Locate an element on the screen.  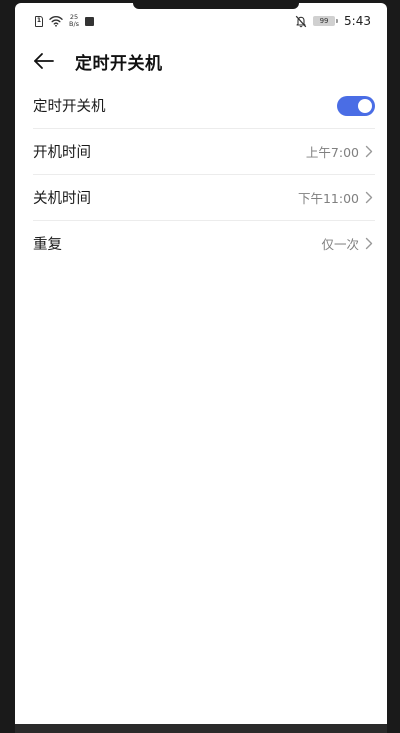
network-speed: 25 B/s is located at coordinates (74, 21).